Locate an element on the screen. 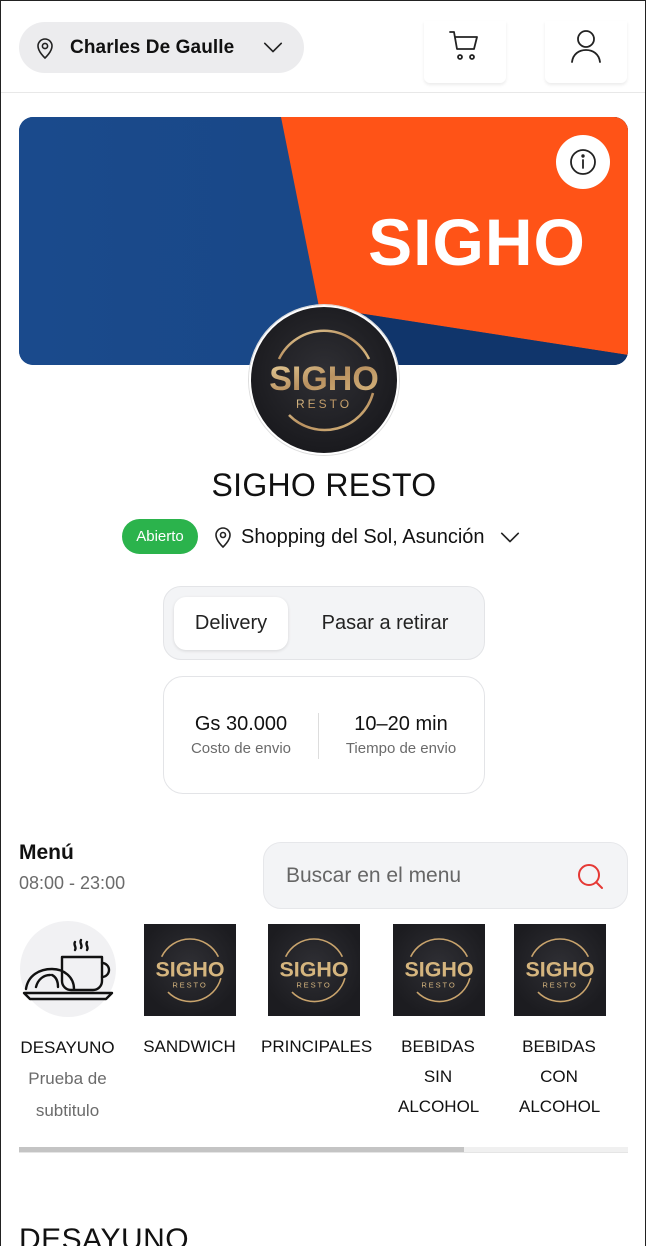  category-name: BEBIDAS CON ALCOHOL is located at coordinates (560, 1076).